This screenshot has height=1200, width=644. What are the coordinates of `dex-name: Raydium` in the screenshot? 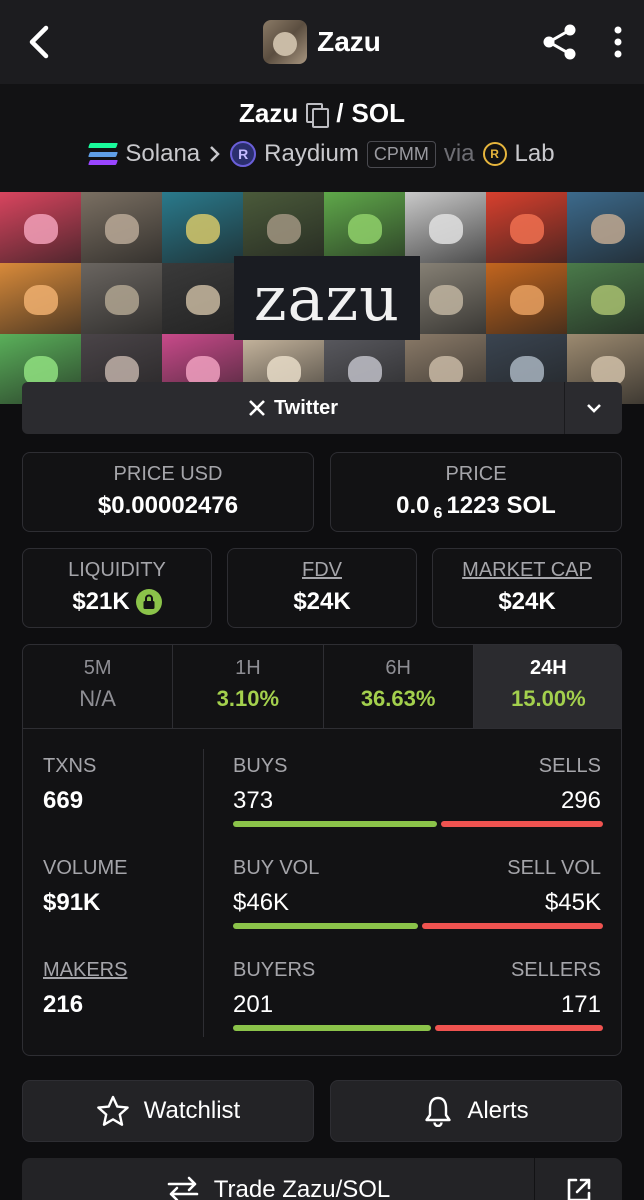 It's located at (311, 154).